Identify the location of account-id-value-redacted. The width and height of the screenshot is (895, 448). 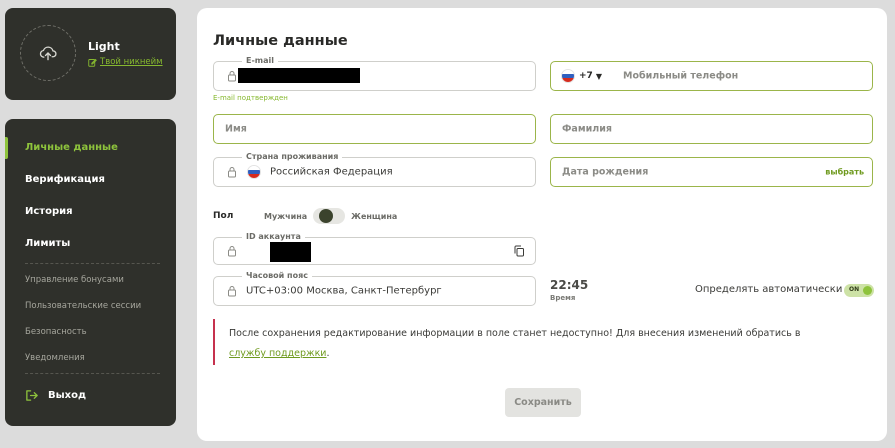
(290, 252).